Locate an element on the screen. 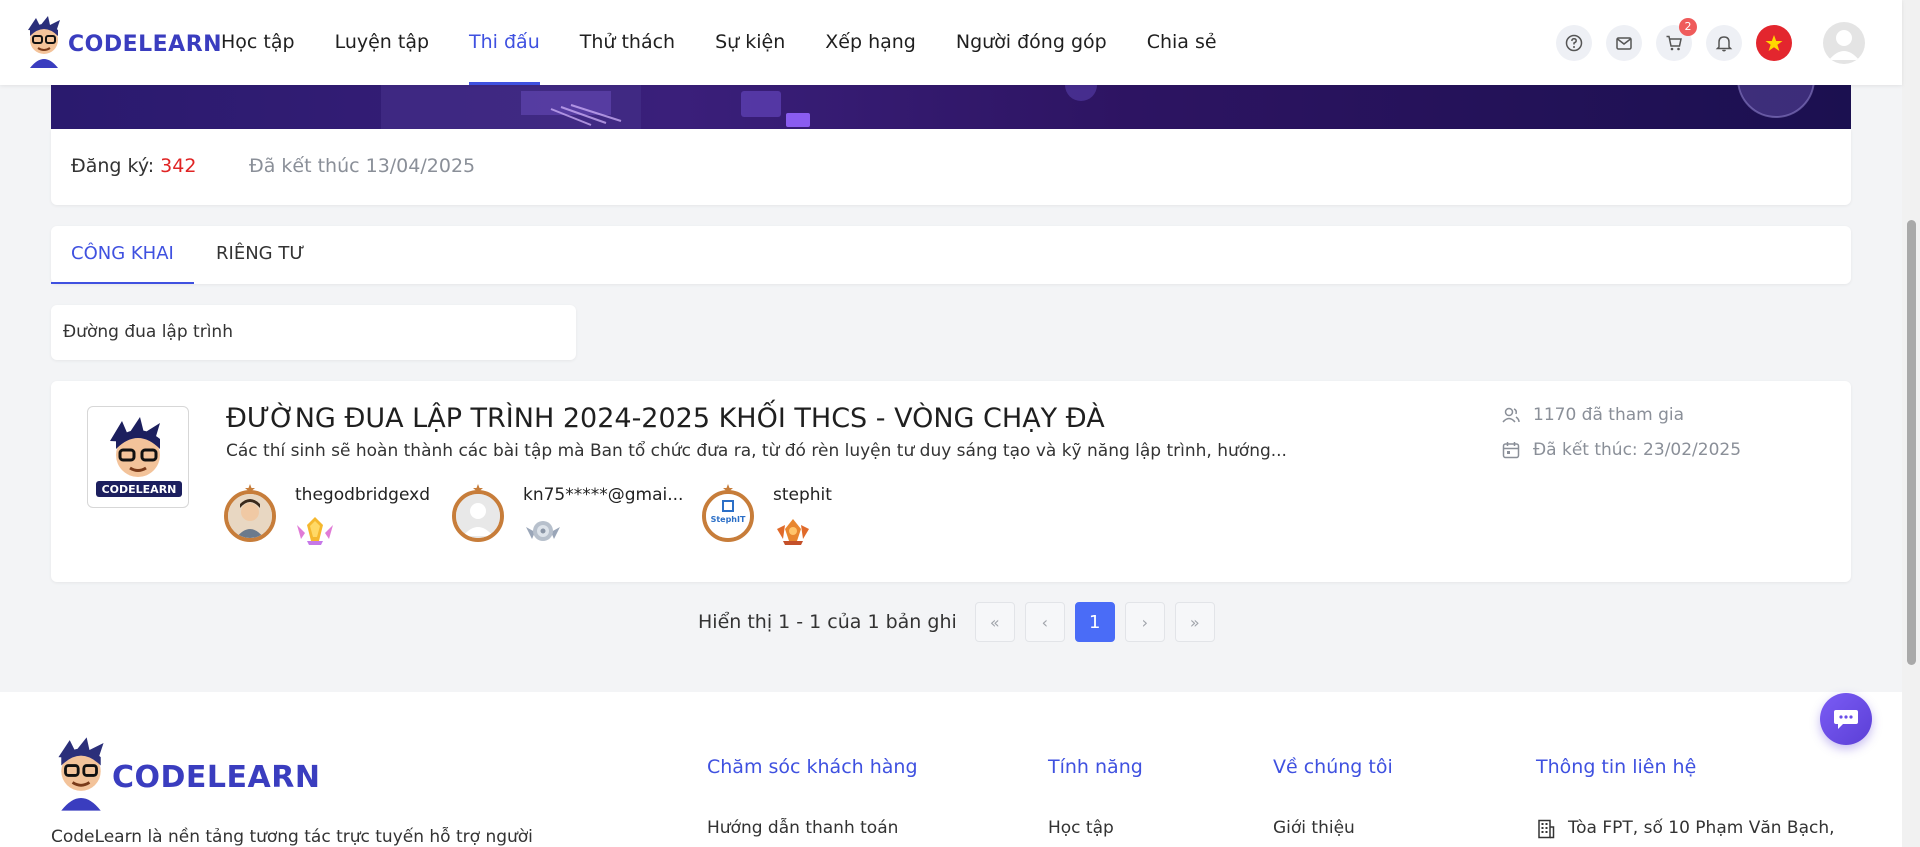  silver-rank-medal-icon is located at coordinates (543, 531).